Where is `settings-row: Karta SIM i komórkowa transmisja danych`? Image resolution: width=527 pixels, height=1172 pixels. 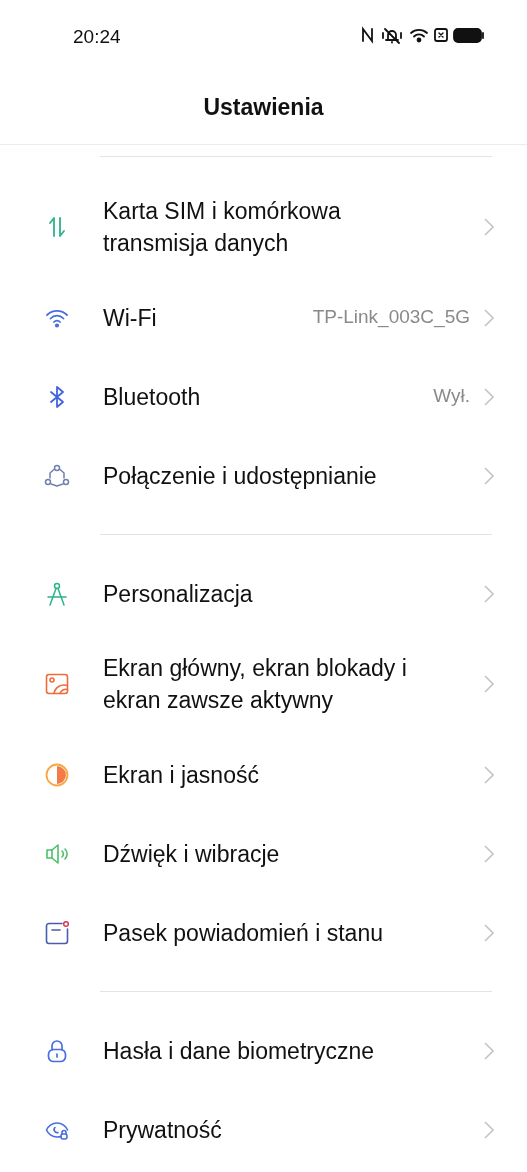 settings-row: Karta SIM i komórkowa transmisja danych is located at coordinates (263, 227).